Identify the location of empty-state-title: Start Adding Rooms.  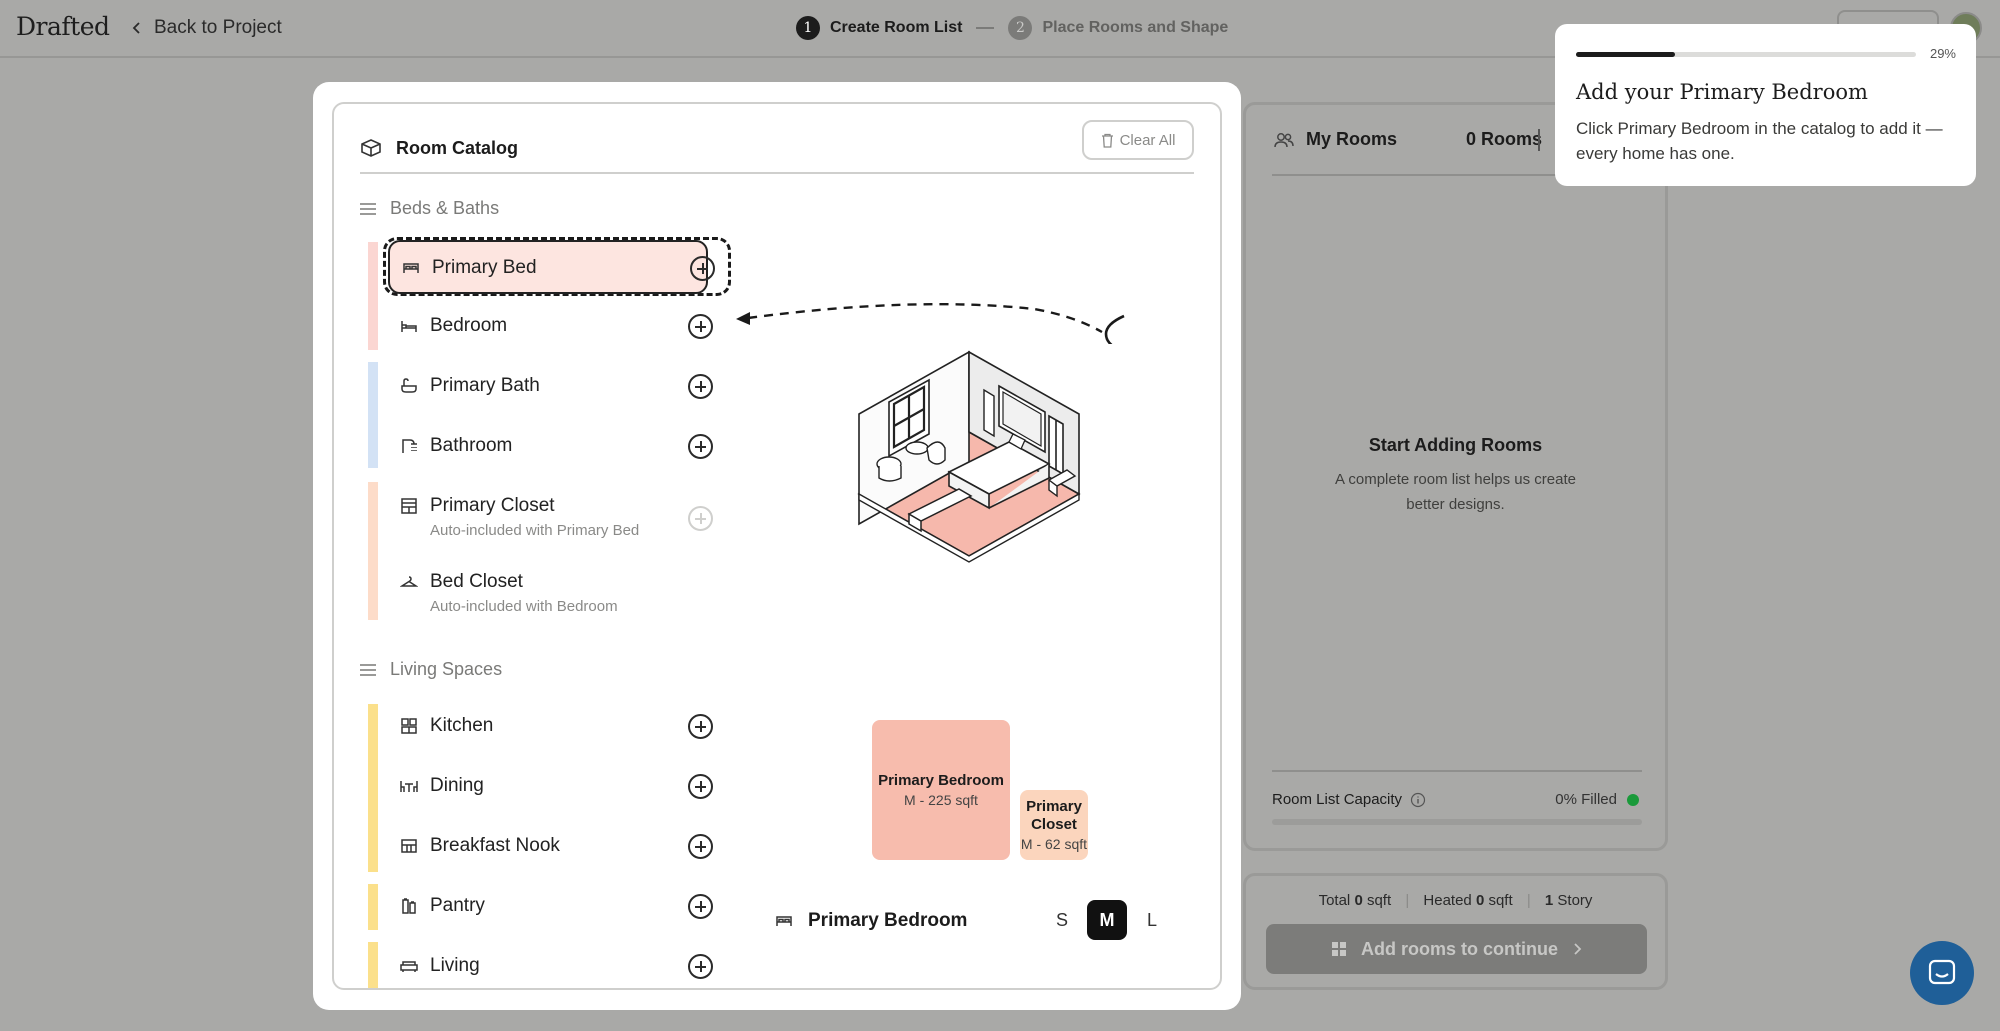
(1455, 445).